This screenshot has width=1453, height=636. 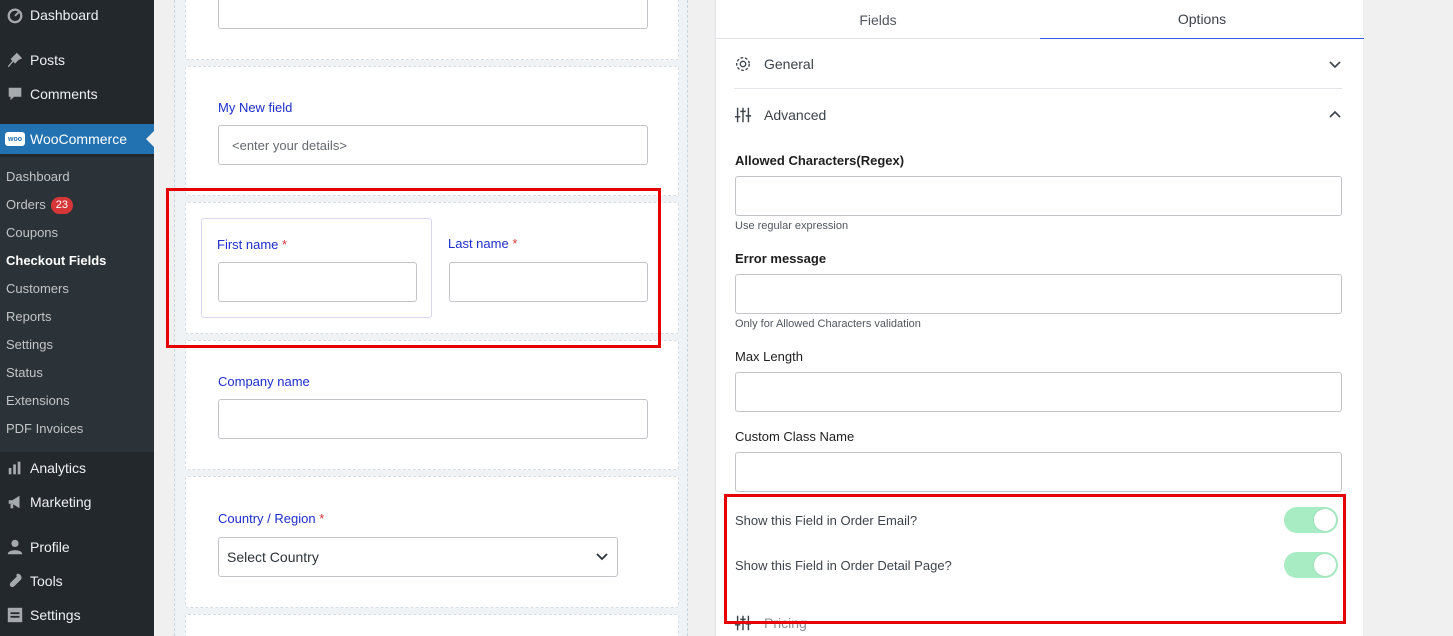 What do you see at coordinates (1036, 520) in the screenshot?
I see `show-in-order-email-row: Show this Field in Order Email?` at bounding box center [1036, 520].